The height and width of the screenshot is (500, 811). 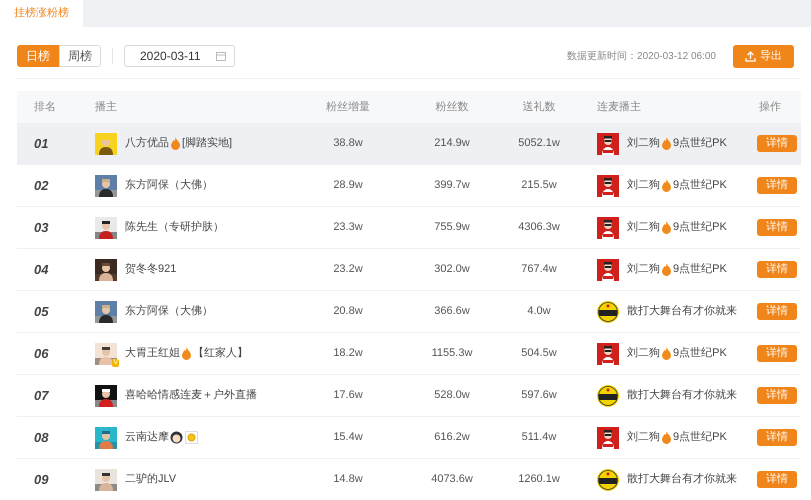 I want to click on gift-count: 215.5w, so click(x=539, y=186).